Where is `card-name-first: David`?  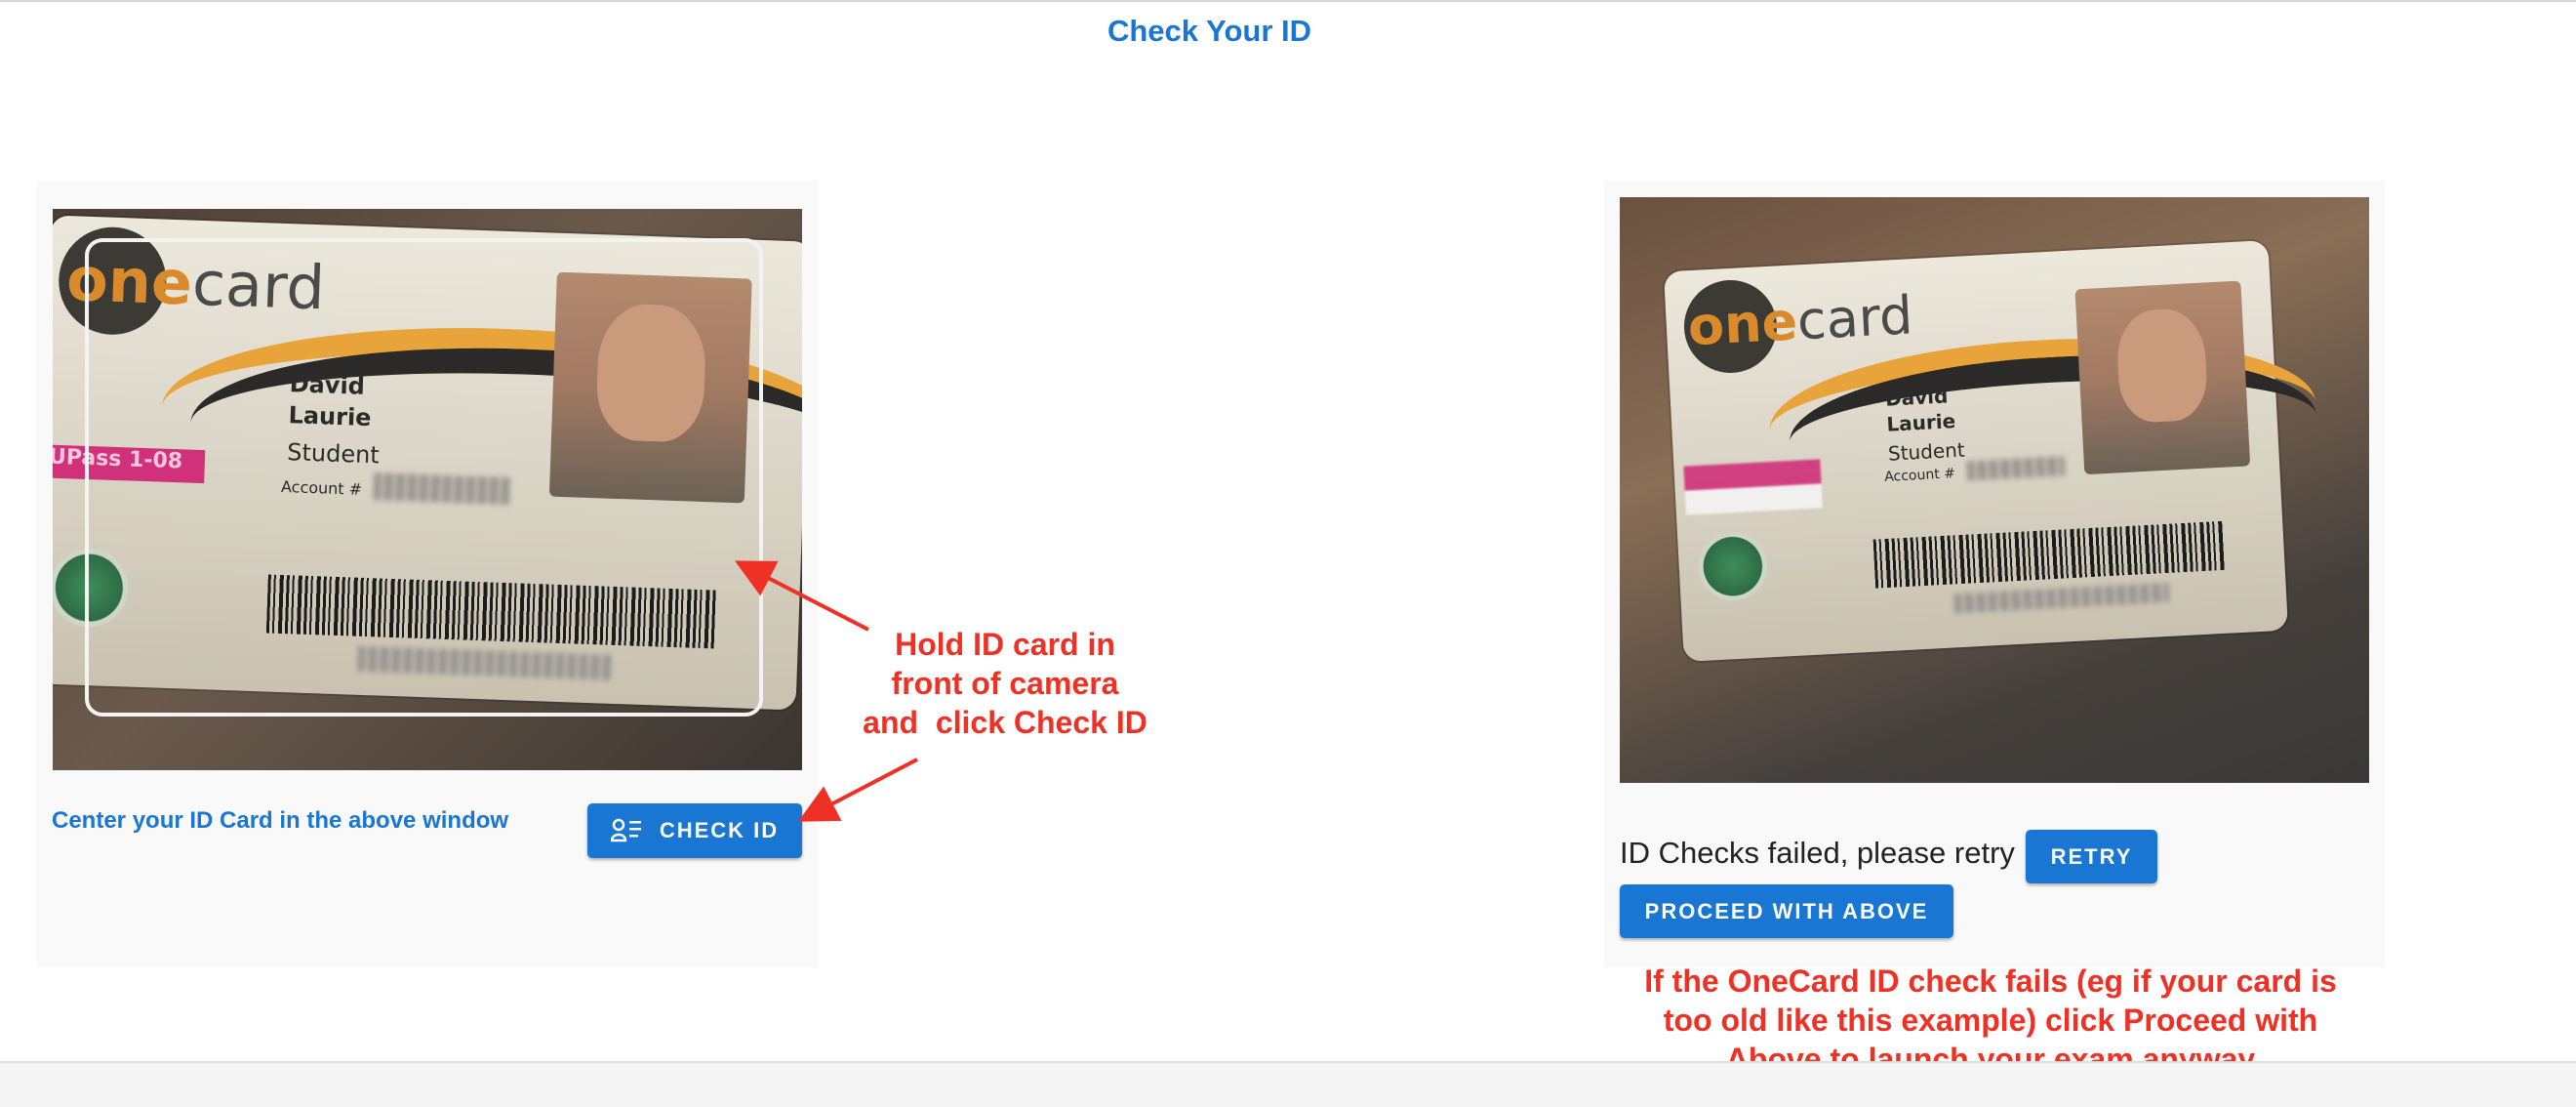 card-name-first: David is located at coordinates (1916, 397).